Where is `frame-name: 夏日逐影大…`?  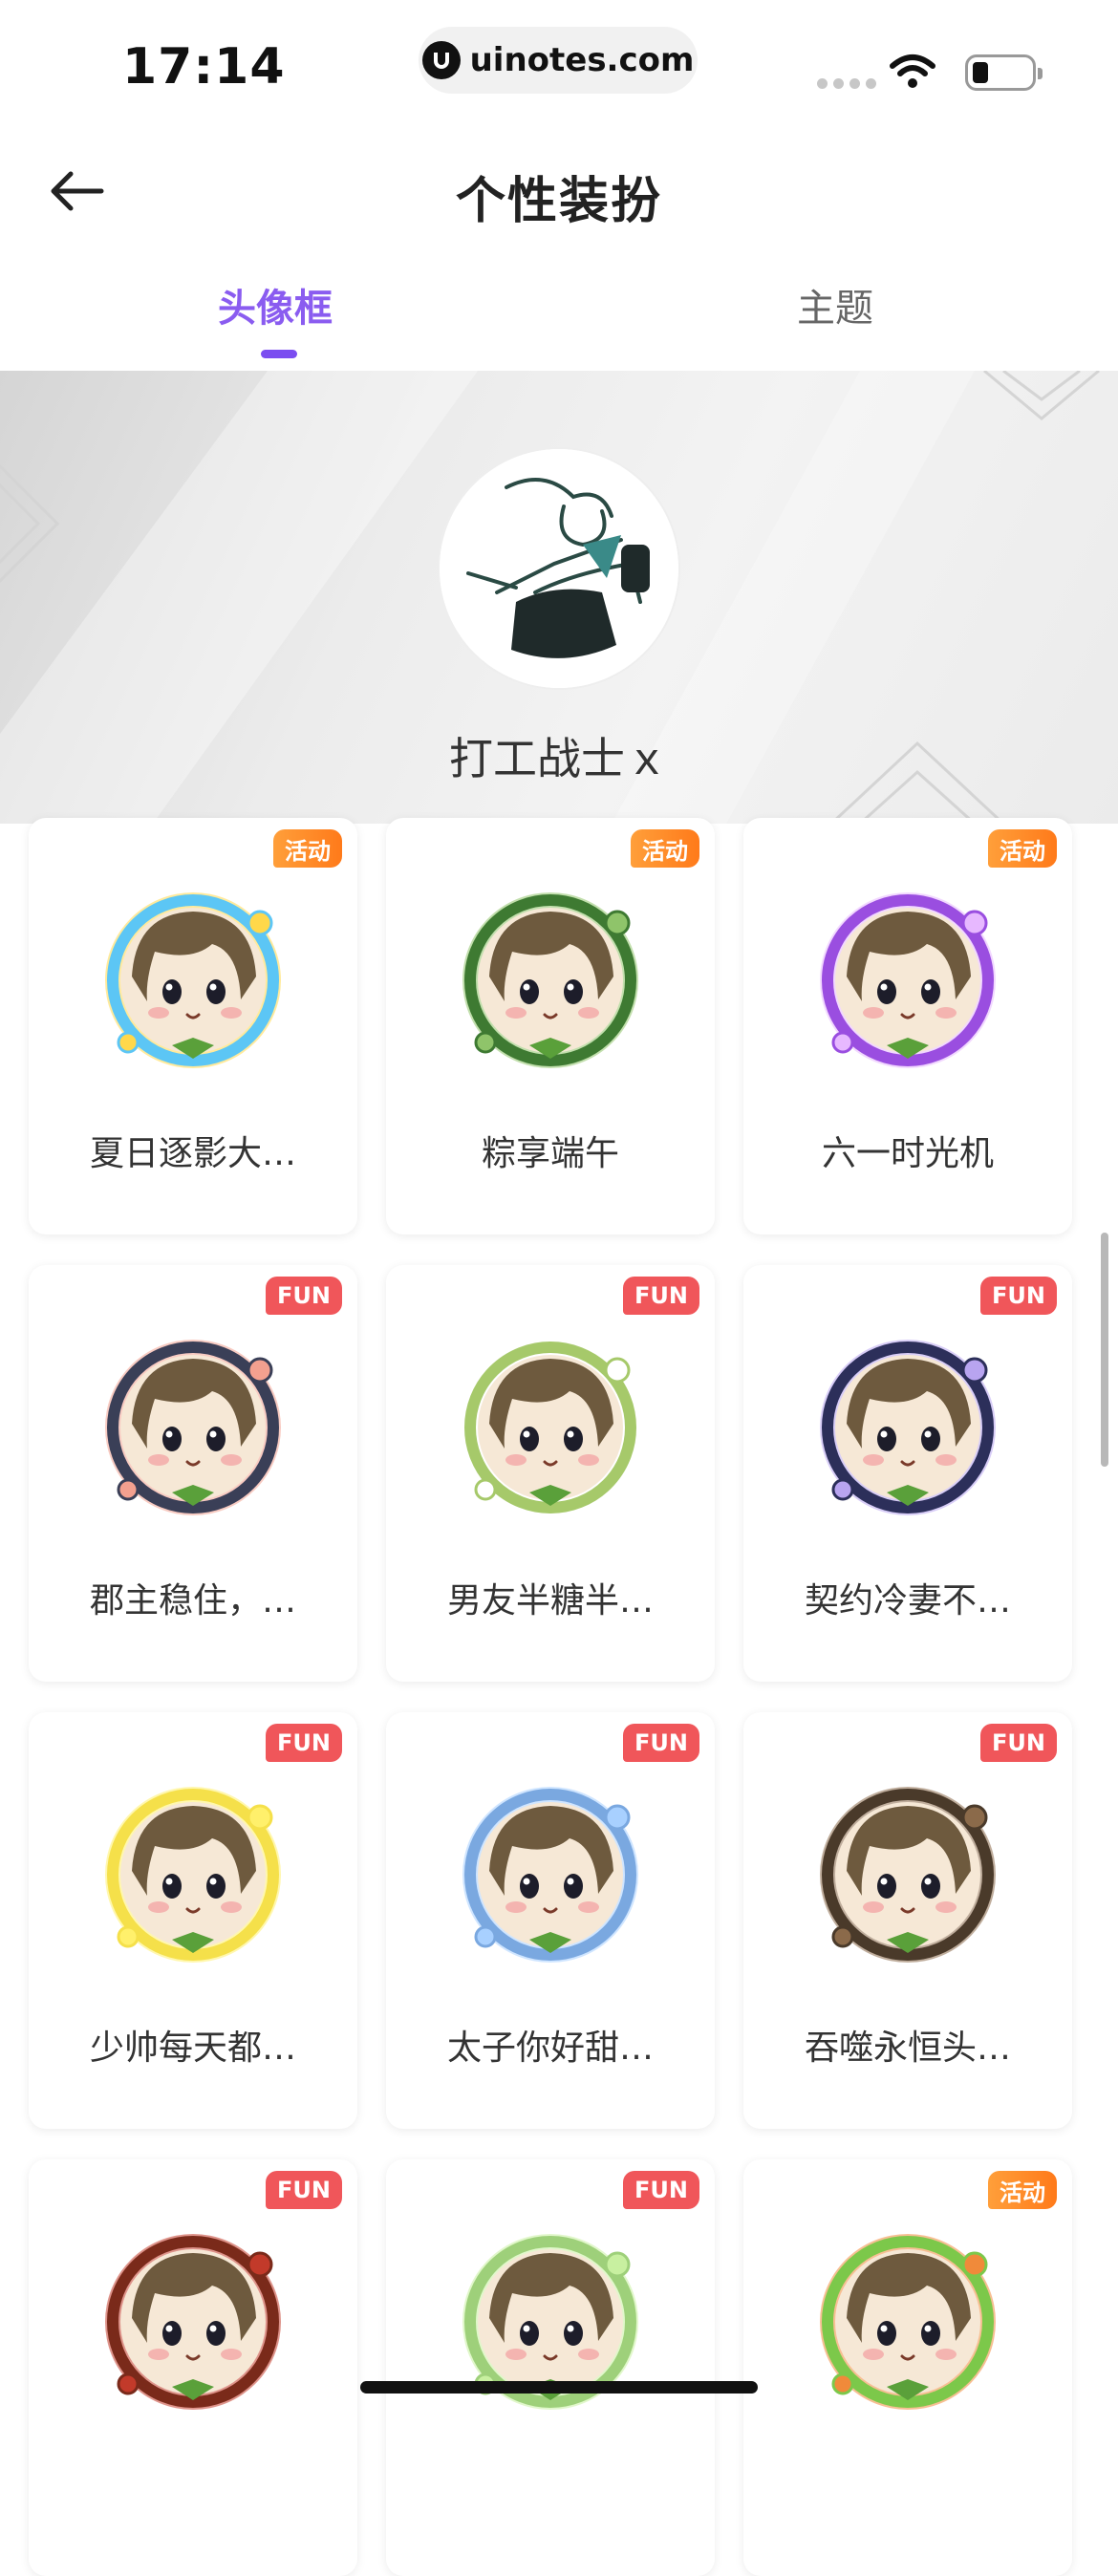
frame-name: 夏日逐影大… is located at coordinates (193, 1153).